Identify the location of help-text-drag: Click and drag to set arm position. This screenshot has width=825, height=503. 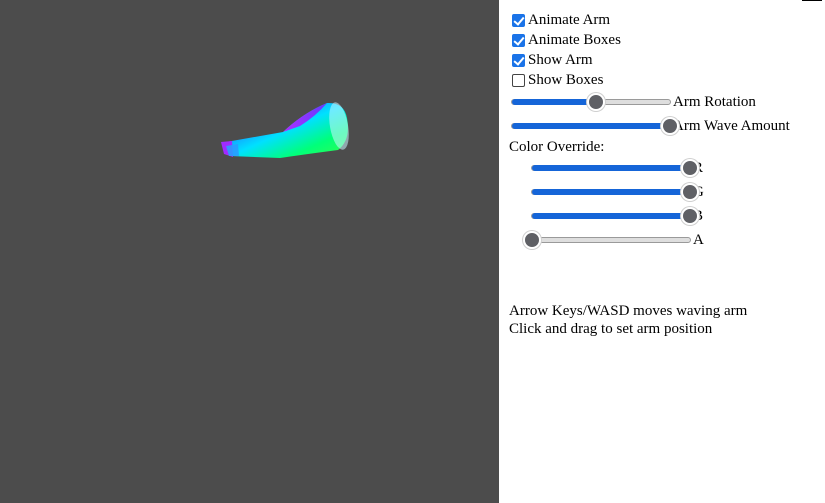
(611, 329).